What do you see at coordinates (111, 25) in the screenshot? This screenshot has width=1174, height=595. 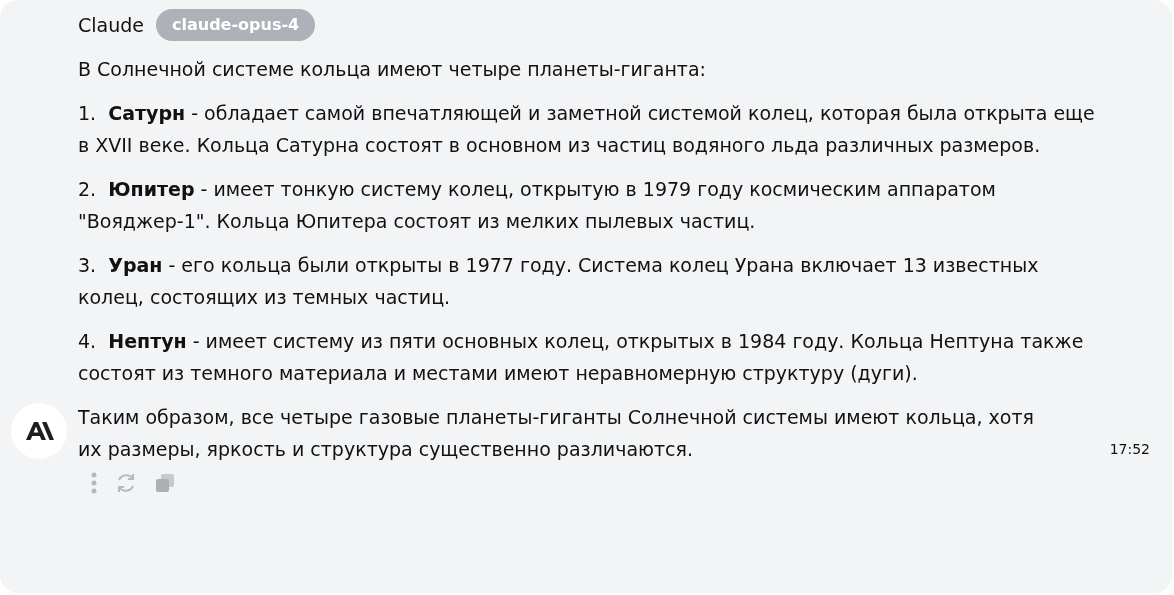 I see `author-name: Claude` at bounding box center [111, 25].